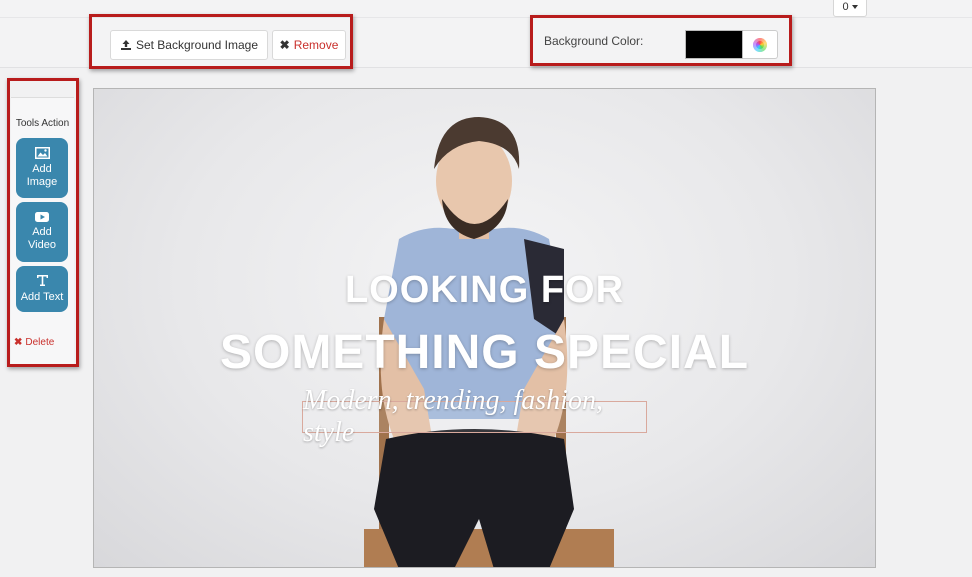 This screenshot has height=577, width=972. I want to click on tagline-text: Modern, trending, fashion, style, so click(474, 416).